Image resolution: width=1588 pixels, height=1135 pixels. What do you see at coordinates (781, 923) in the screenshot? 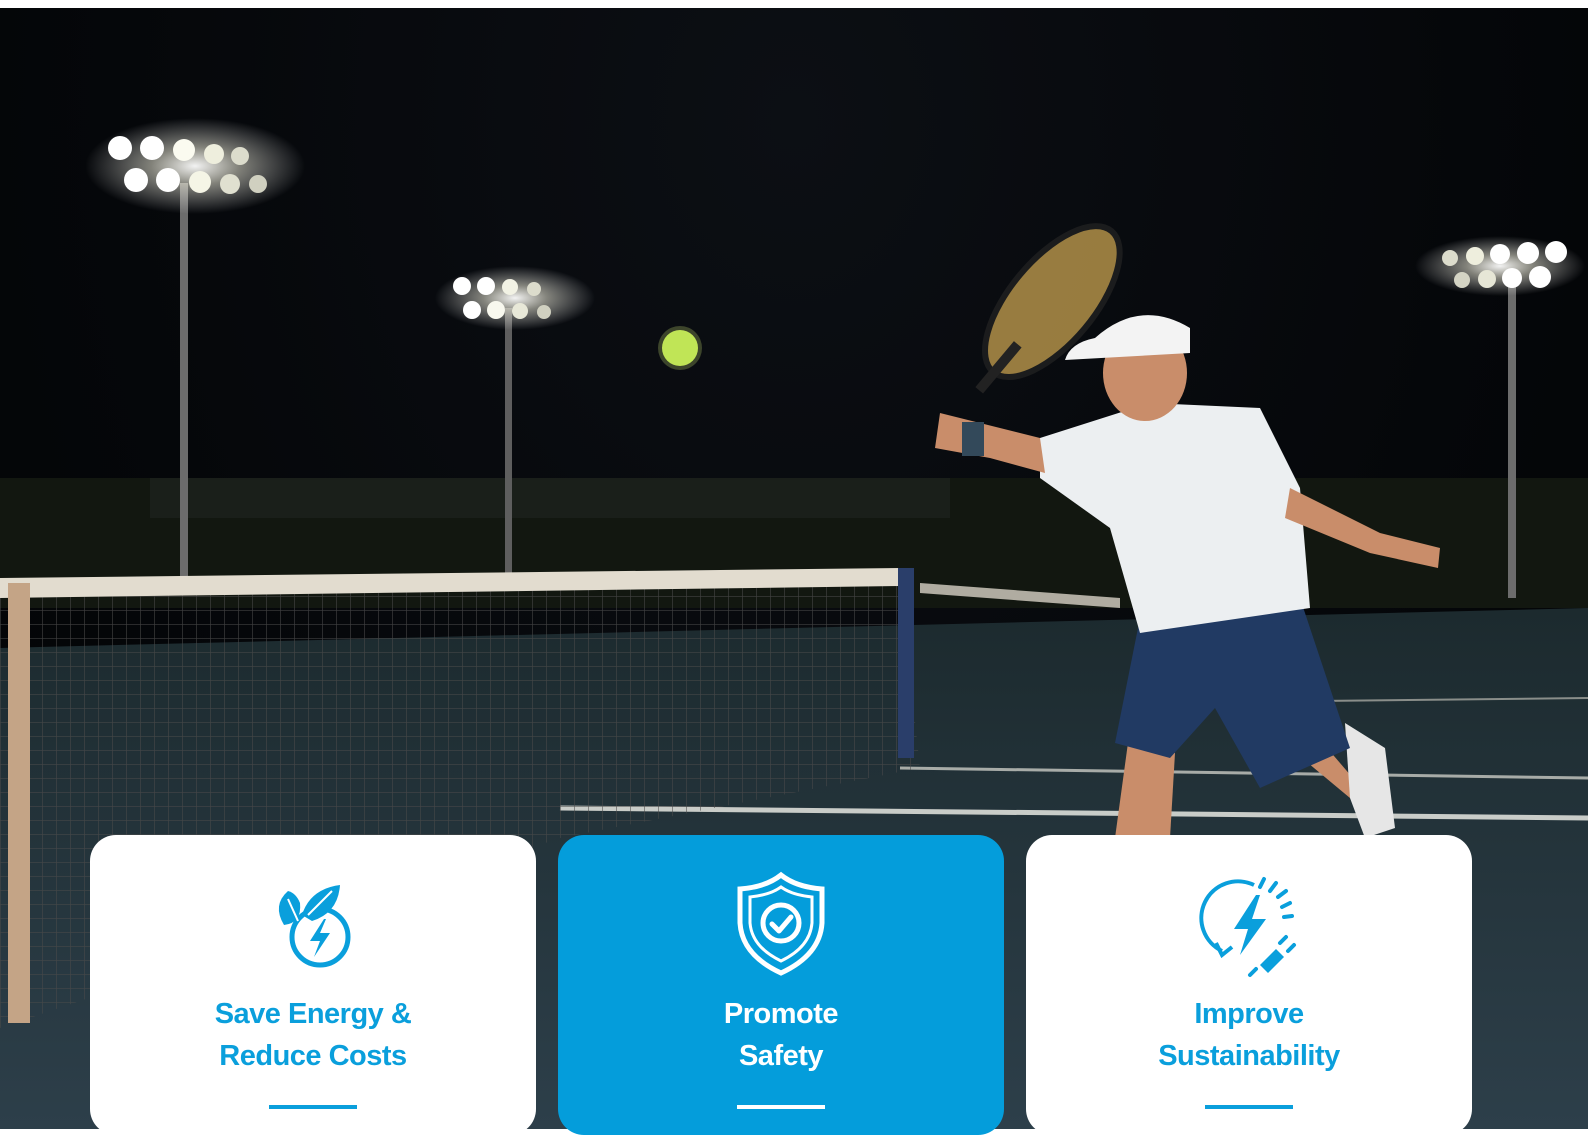
I see `shield-check-icon` at bounding box center [781, 923].